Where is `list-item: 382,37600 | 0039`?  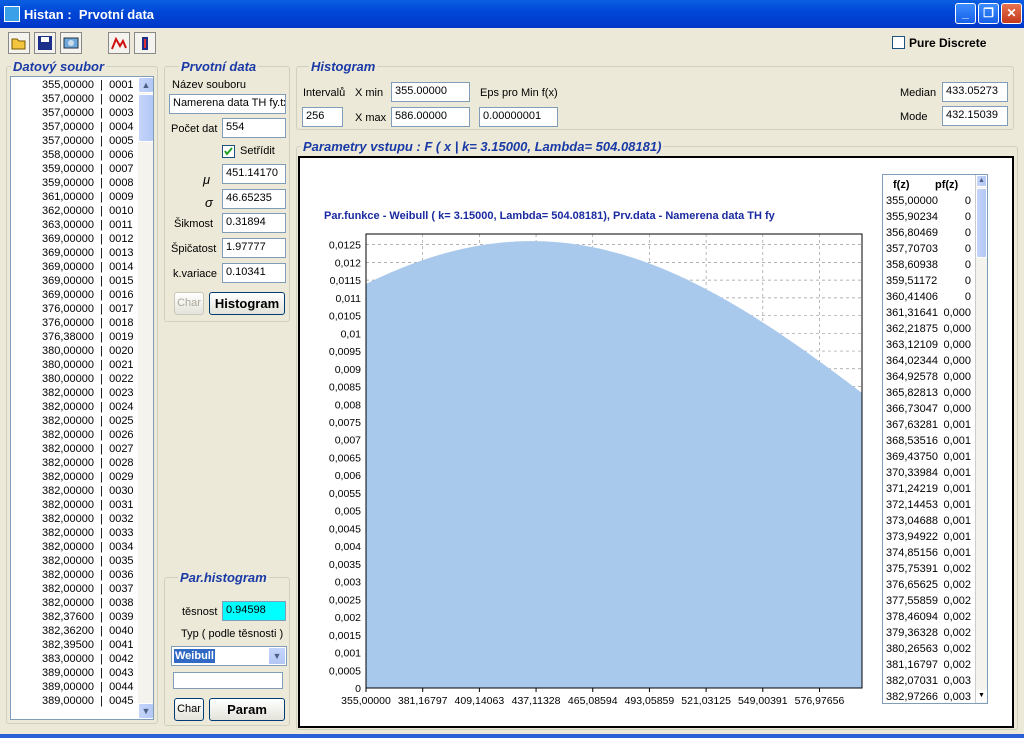 list-item: 382,37600 | 0039 is located at coordinates (88, 617).